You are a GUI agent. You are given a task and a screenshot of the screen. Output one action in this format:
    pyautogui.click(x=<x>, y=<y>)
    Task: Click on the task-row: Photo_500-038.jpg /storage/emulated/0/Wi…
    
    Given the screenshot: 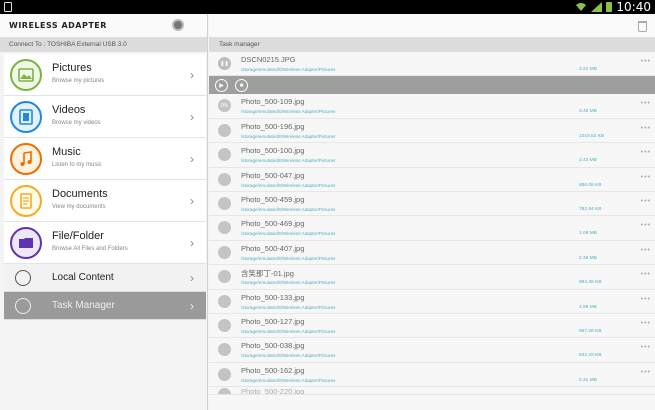 What is the action you would take?
    pyautogui.click(x=432, y=350)
    